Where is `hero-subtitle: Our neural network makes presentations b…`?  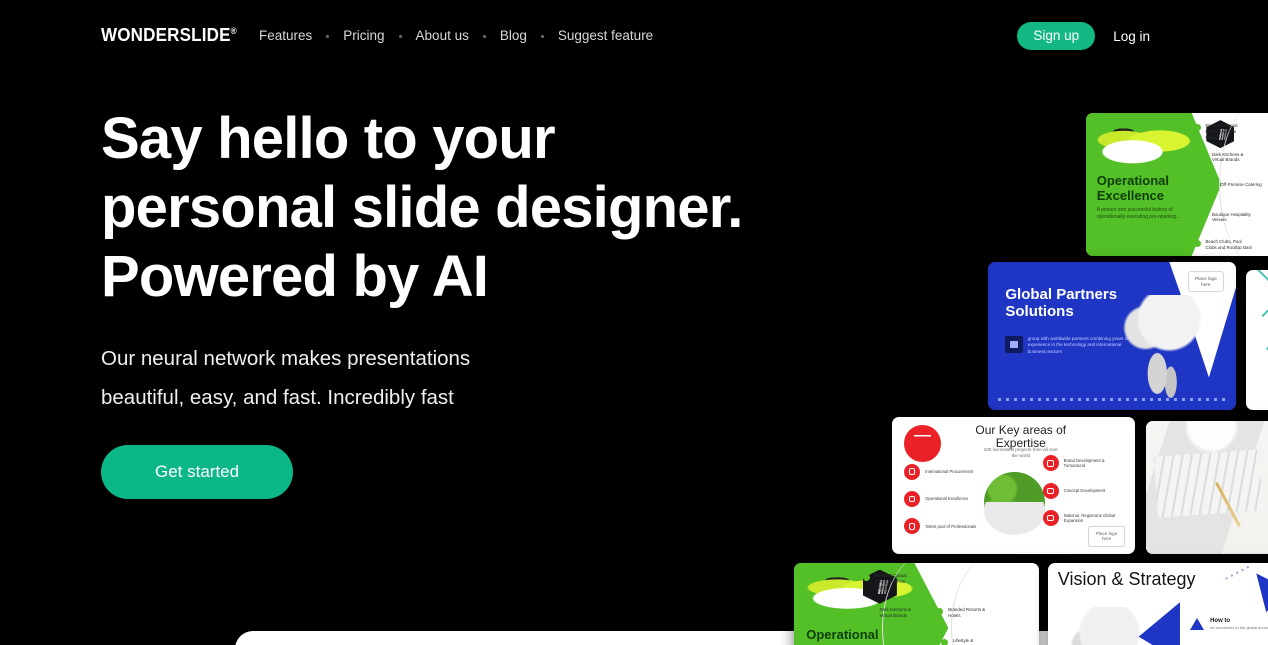 hero-subtitle: Our neural network makes presentations b… is located at coordinates (371, 378).